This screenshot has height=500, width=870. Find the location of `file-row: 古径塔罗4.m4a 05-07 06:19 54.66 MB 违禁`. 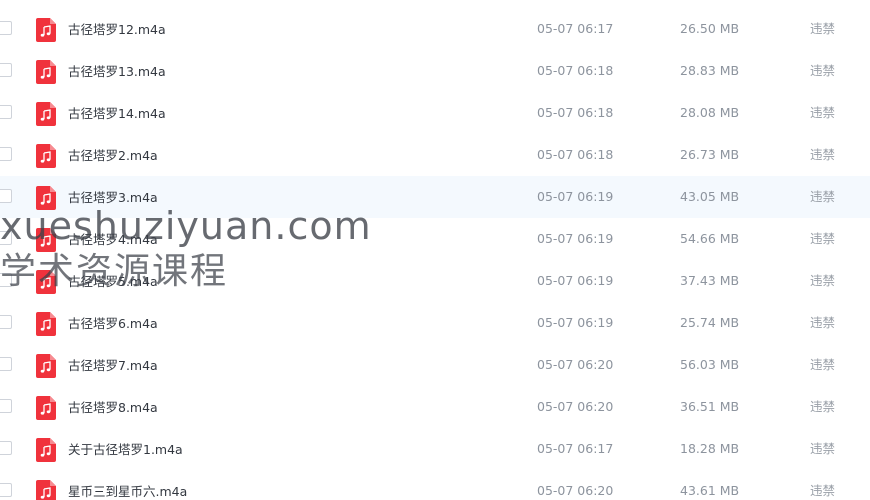

file-row: 古径塔罗4.m4a 05-07 06:19 54.66 MB 违禁 is located at coordinates (435, 239).